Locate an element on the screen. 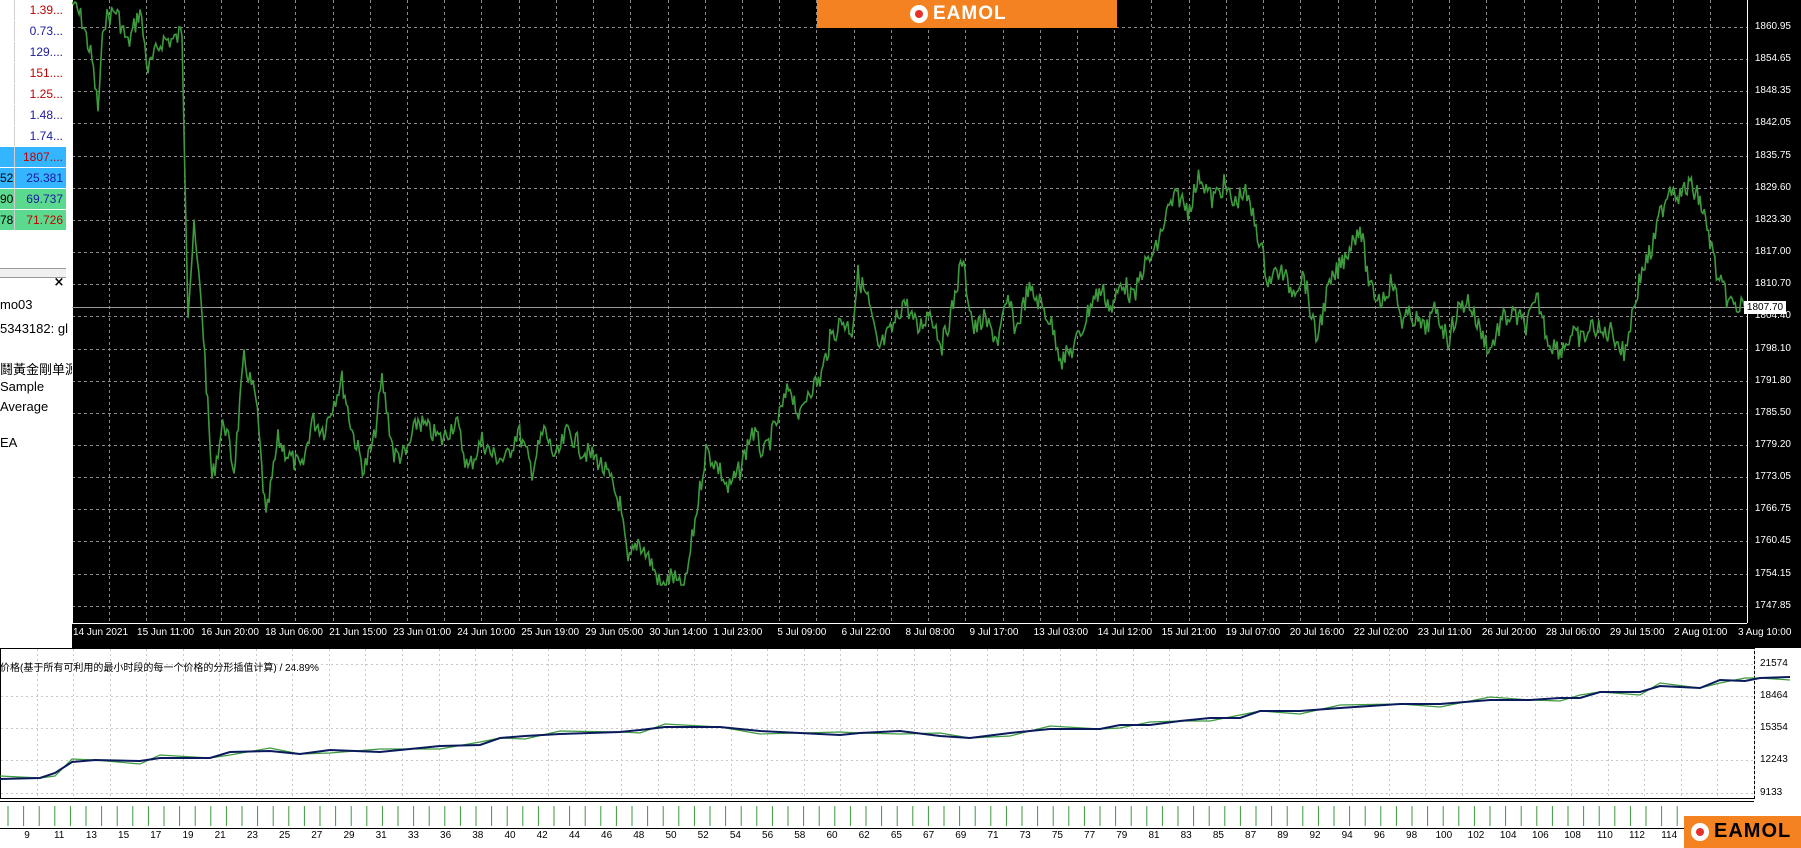  time-axis-label: 2 Aug 01:00 is located at coordinates (1700, 632).